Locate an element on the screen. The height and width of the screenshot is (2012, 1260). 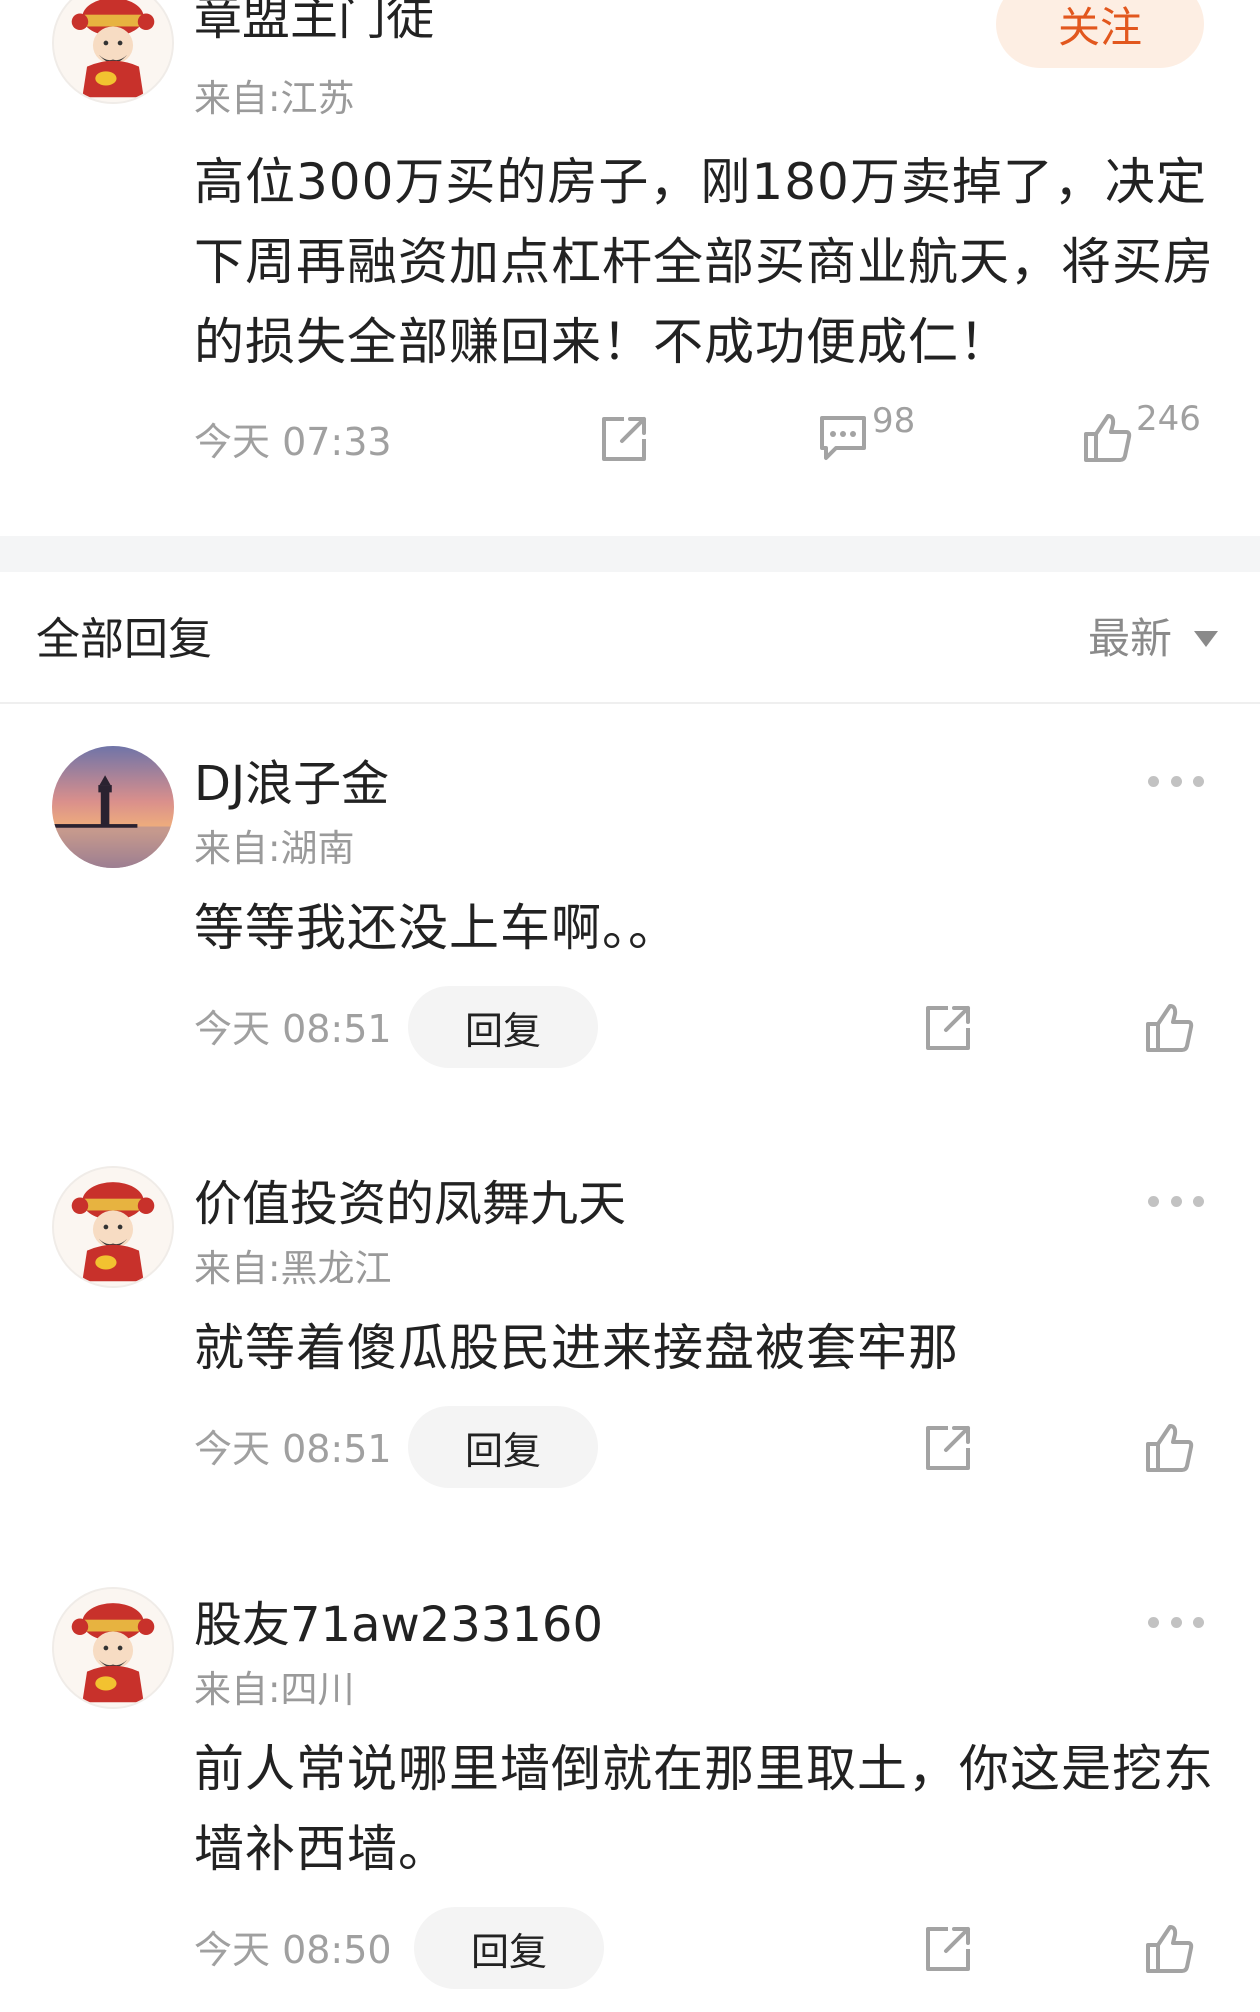
sort-dropdown: 最新 is located at coordinates (1153, 638).